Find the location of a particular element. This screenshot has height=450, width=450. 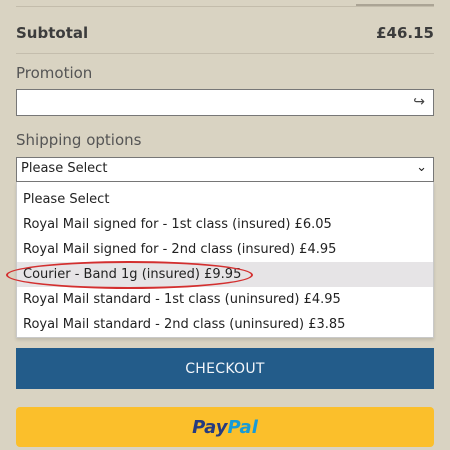

cropped-link-fragment is located at coordinates (395, 3).